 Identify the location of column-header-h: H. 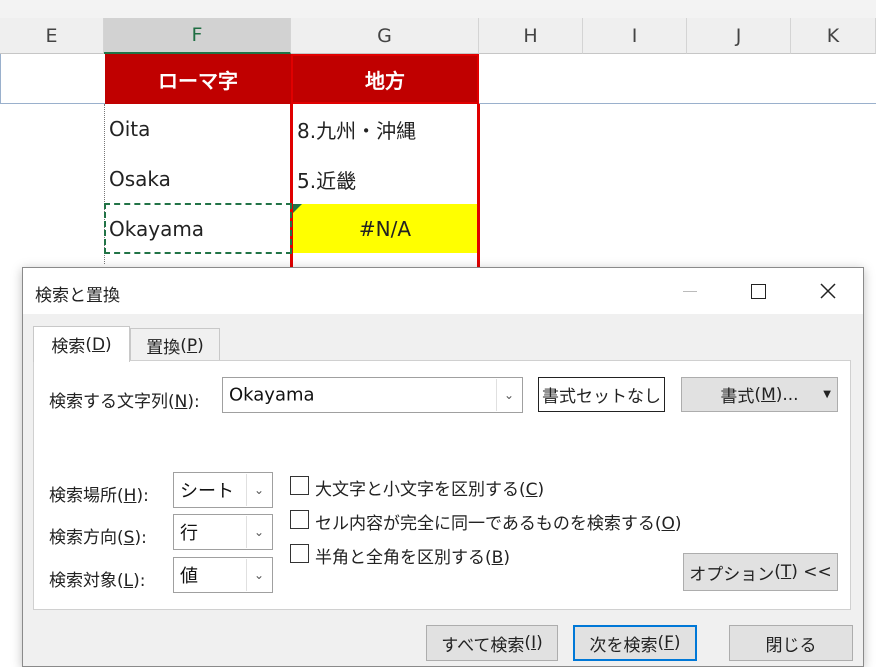
(531, 36).